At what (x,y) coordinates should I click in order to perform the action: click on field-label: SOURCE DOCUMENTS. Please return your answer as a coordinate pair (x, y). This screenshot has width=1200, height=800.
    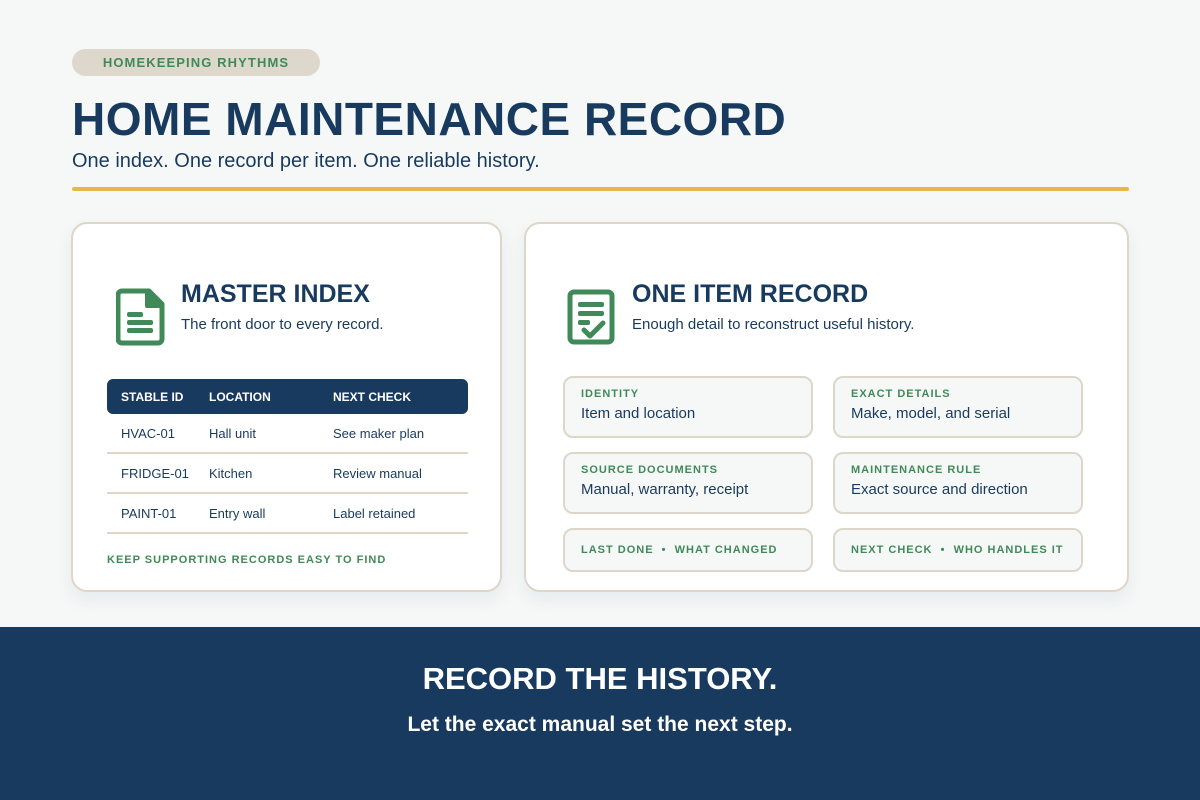
    Looking at the image, I should click on (650, 470).